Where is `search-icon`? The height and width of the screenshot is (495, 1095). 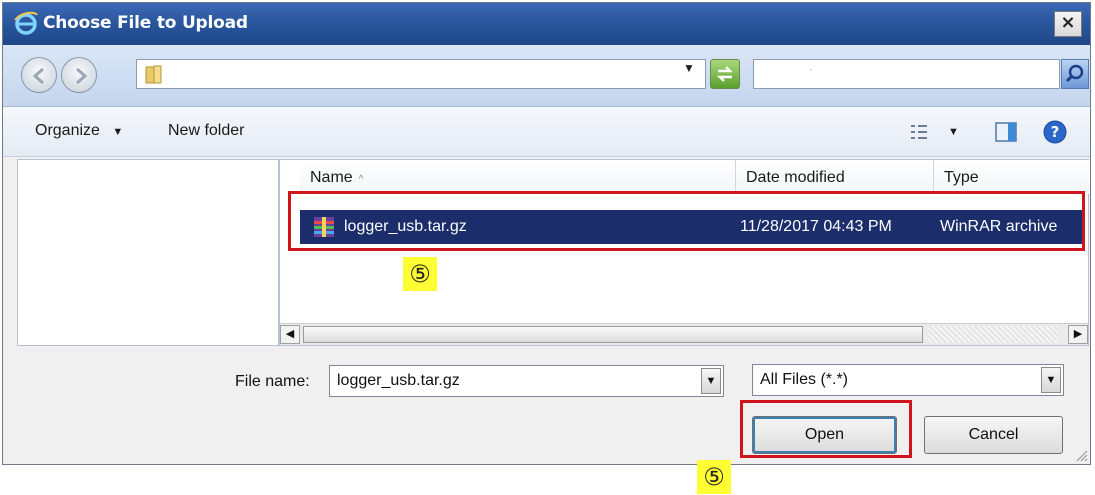
search-icon is located at coordinates (1074, 73).